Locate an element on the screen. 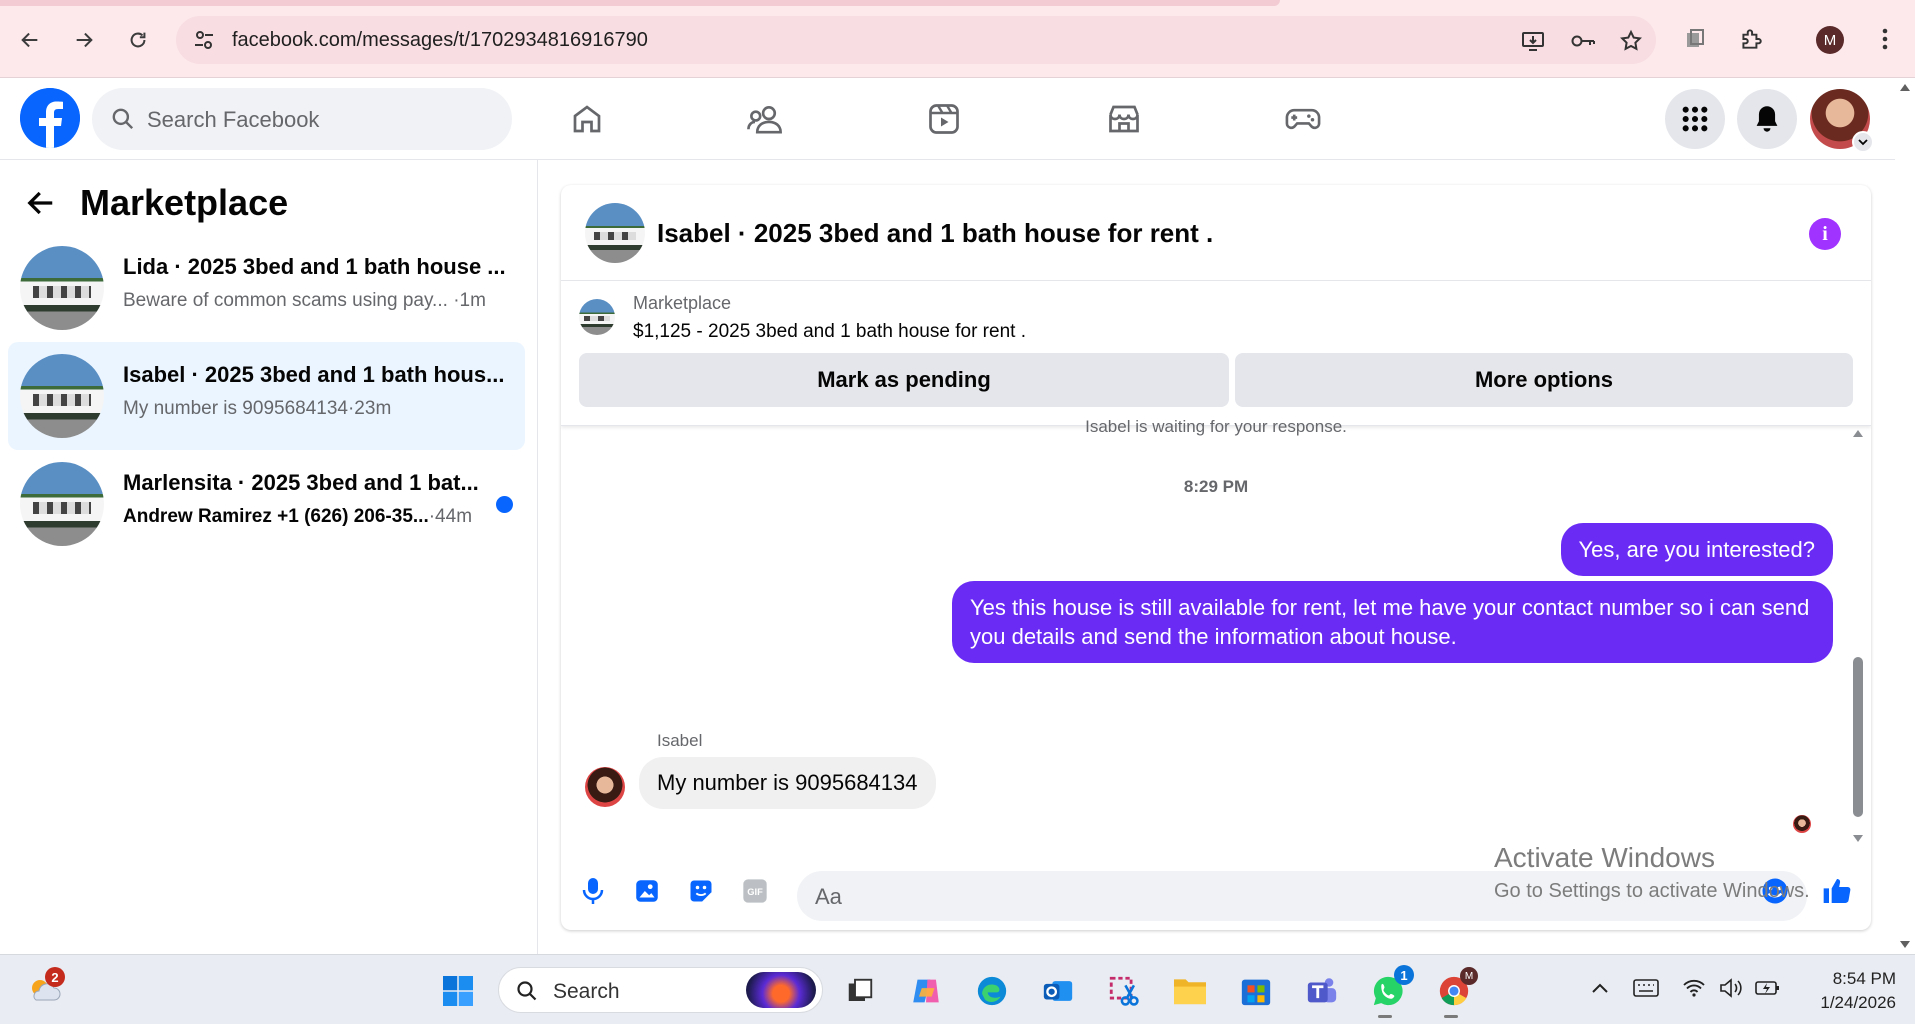 Image resolution: width=1915 pixels, height=1024 pixels. keyboard-icon is located at coordinates (1646, 988).